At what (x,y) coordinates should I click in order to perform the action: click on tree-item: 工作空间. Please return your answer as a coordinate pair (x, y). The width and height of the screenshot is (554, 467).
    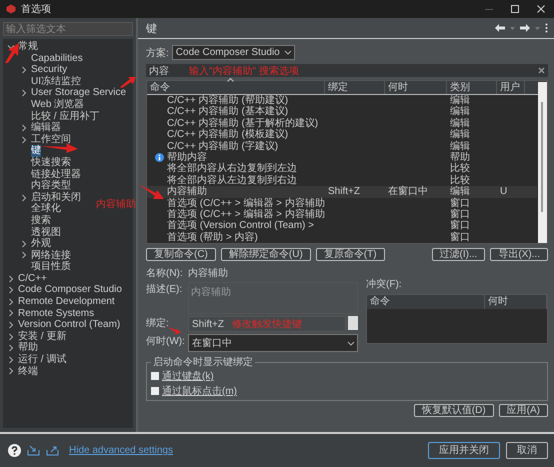
    Looking at the image, I should click on (51, 140).